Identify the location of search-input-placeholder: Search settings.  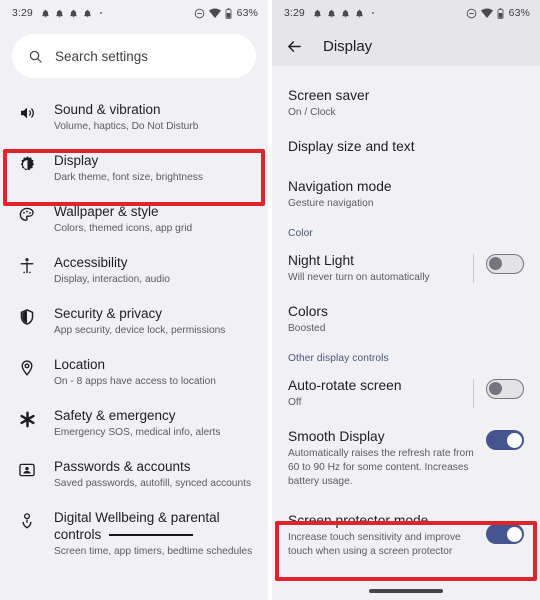
(101, 56).